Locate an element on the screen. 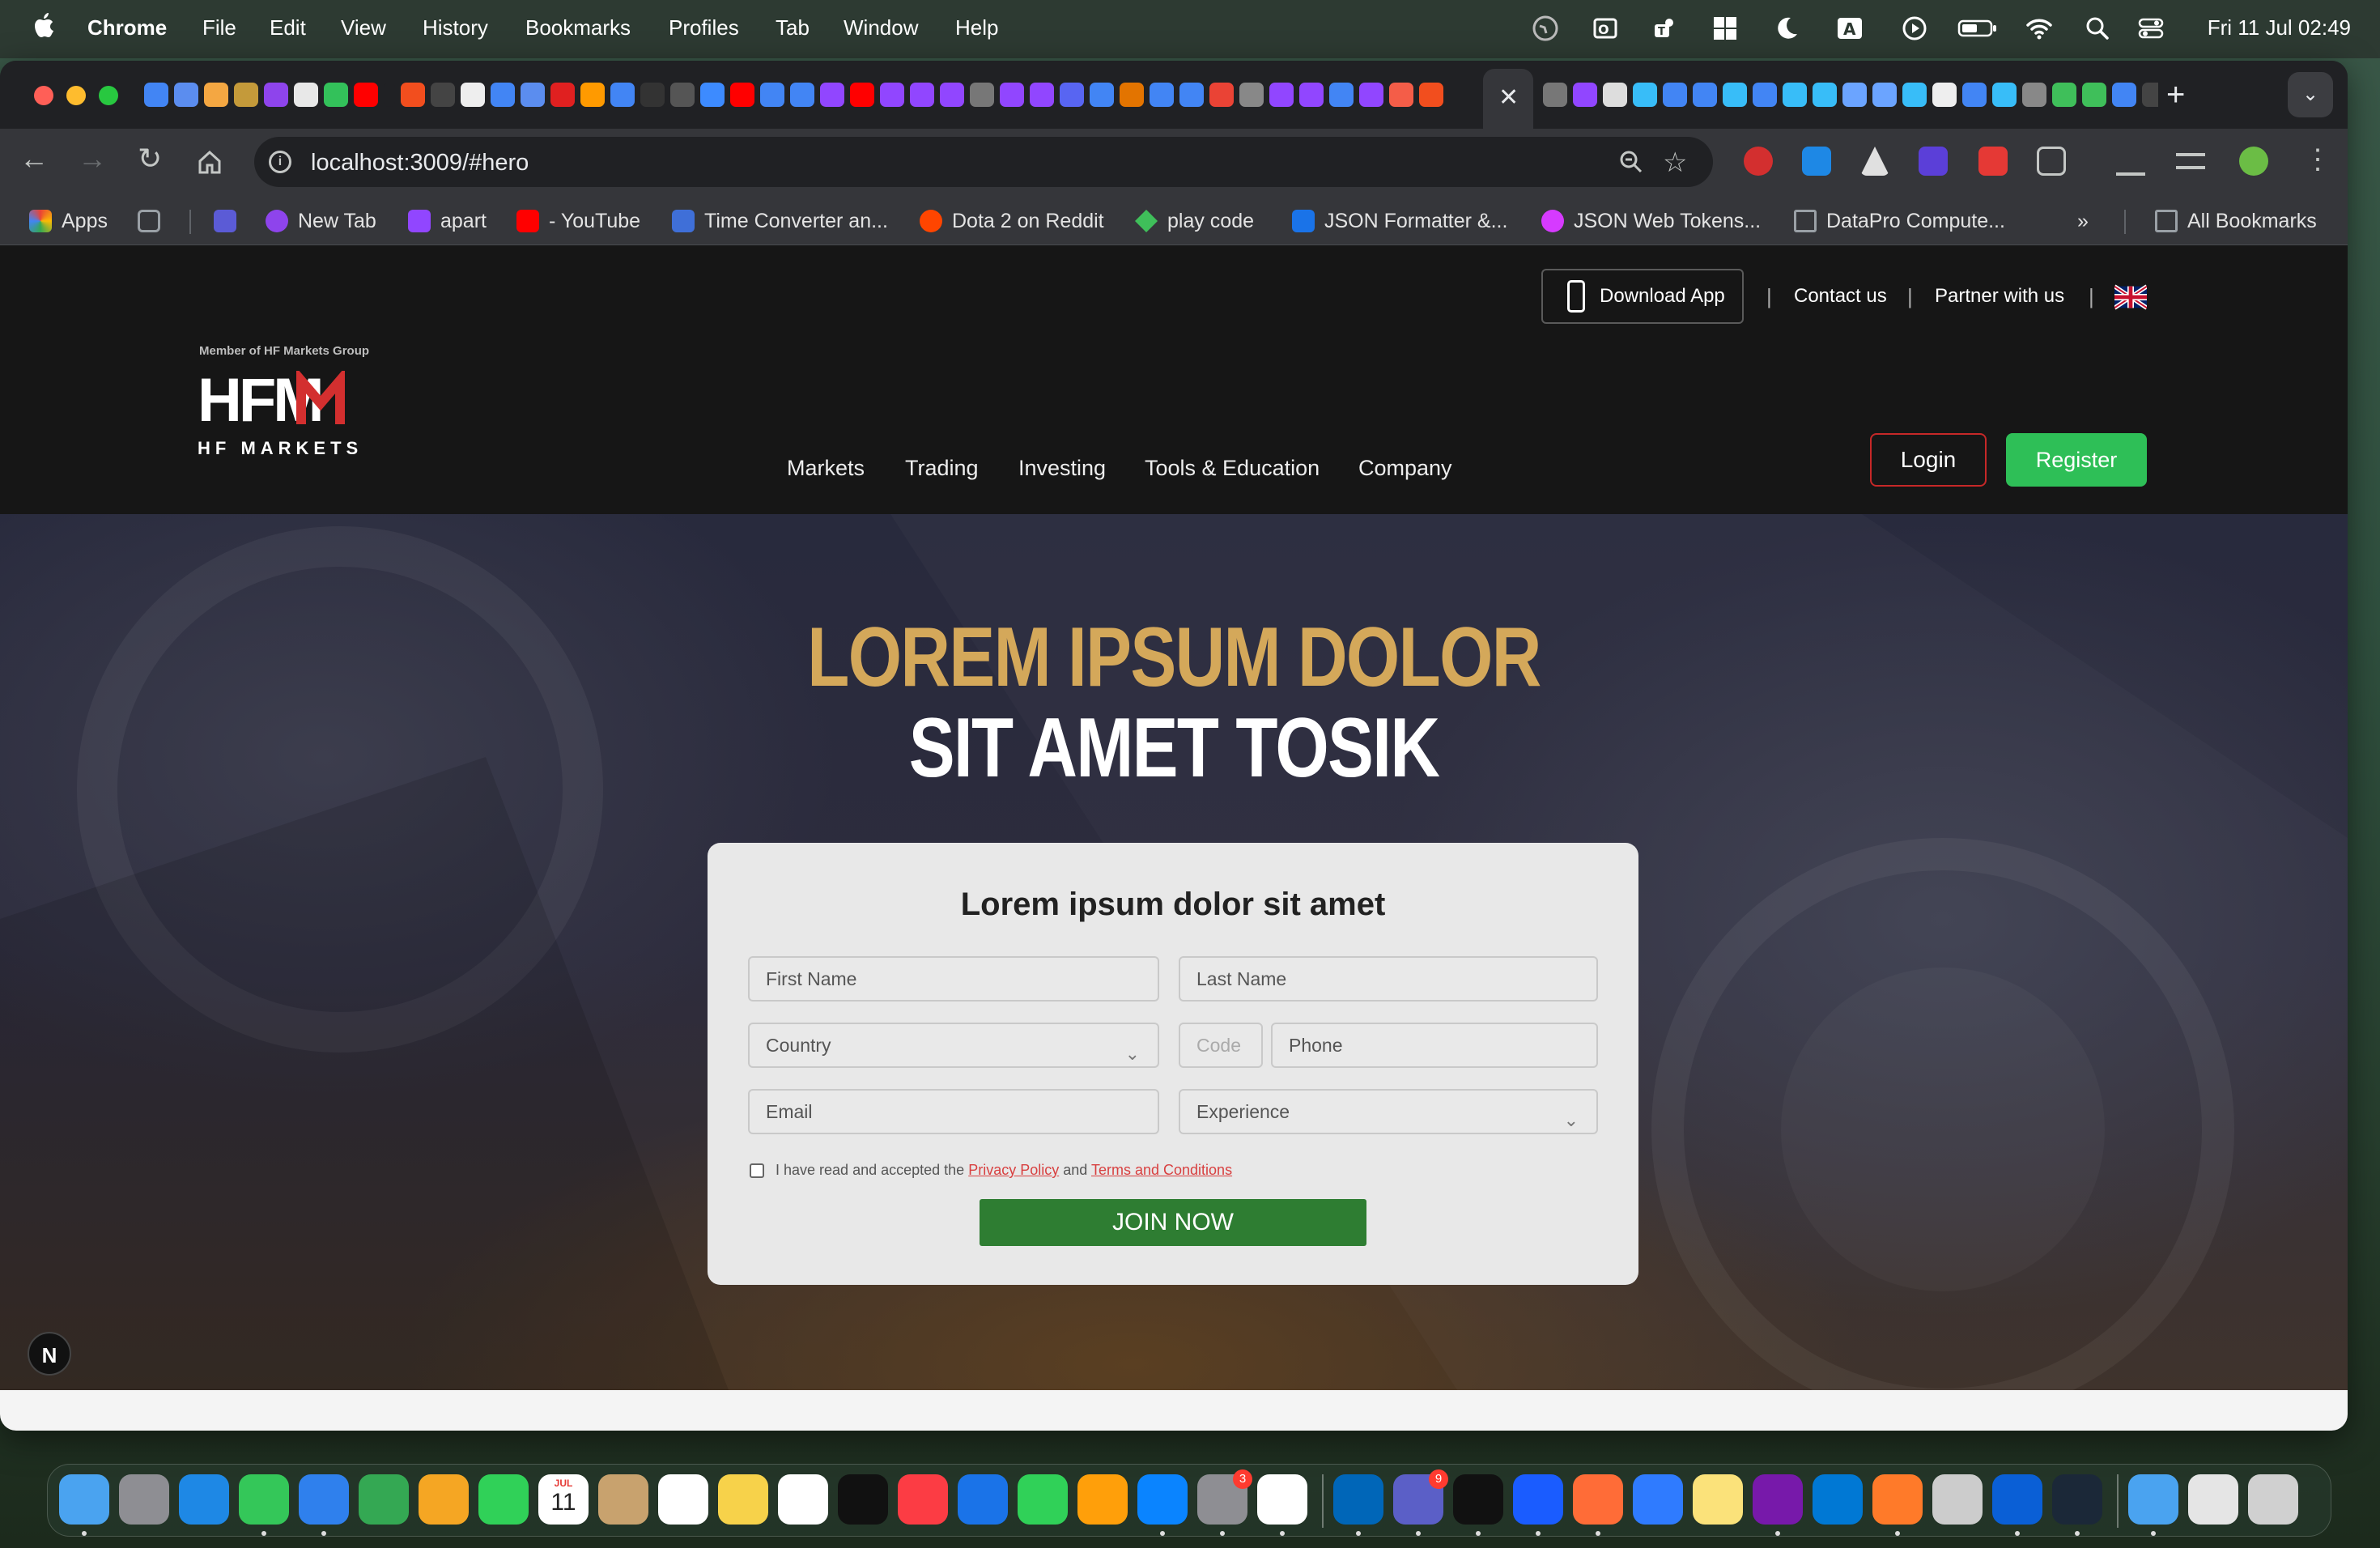  reading-list-icon is located at coordinates (2190, 161).